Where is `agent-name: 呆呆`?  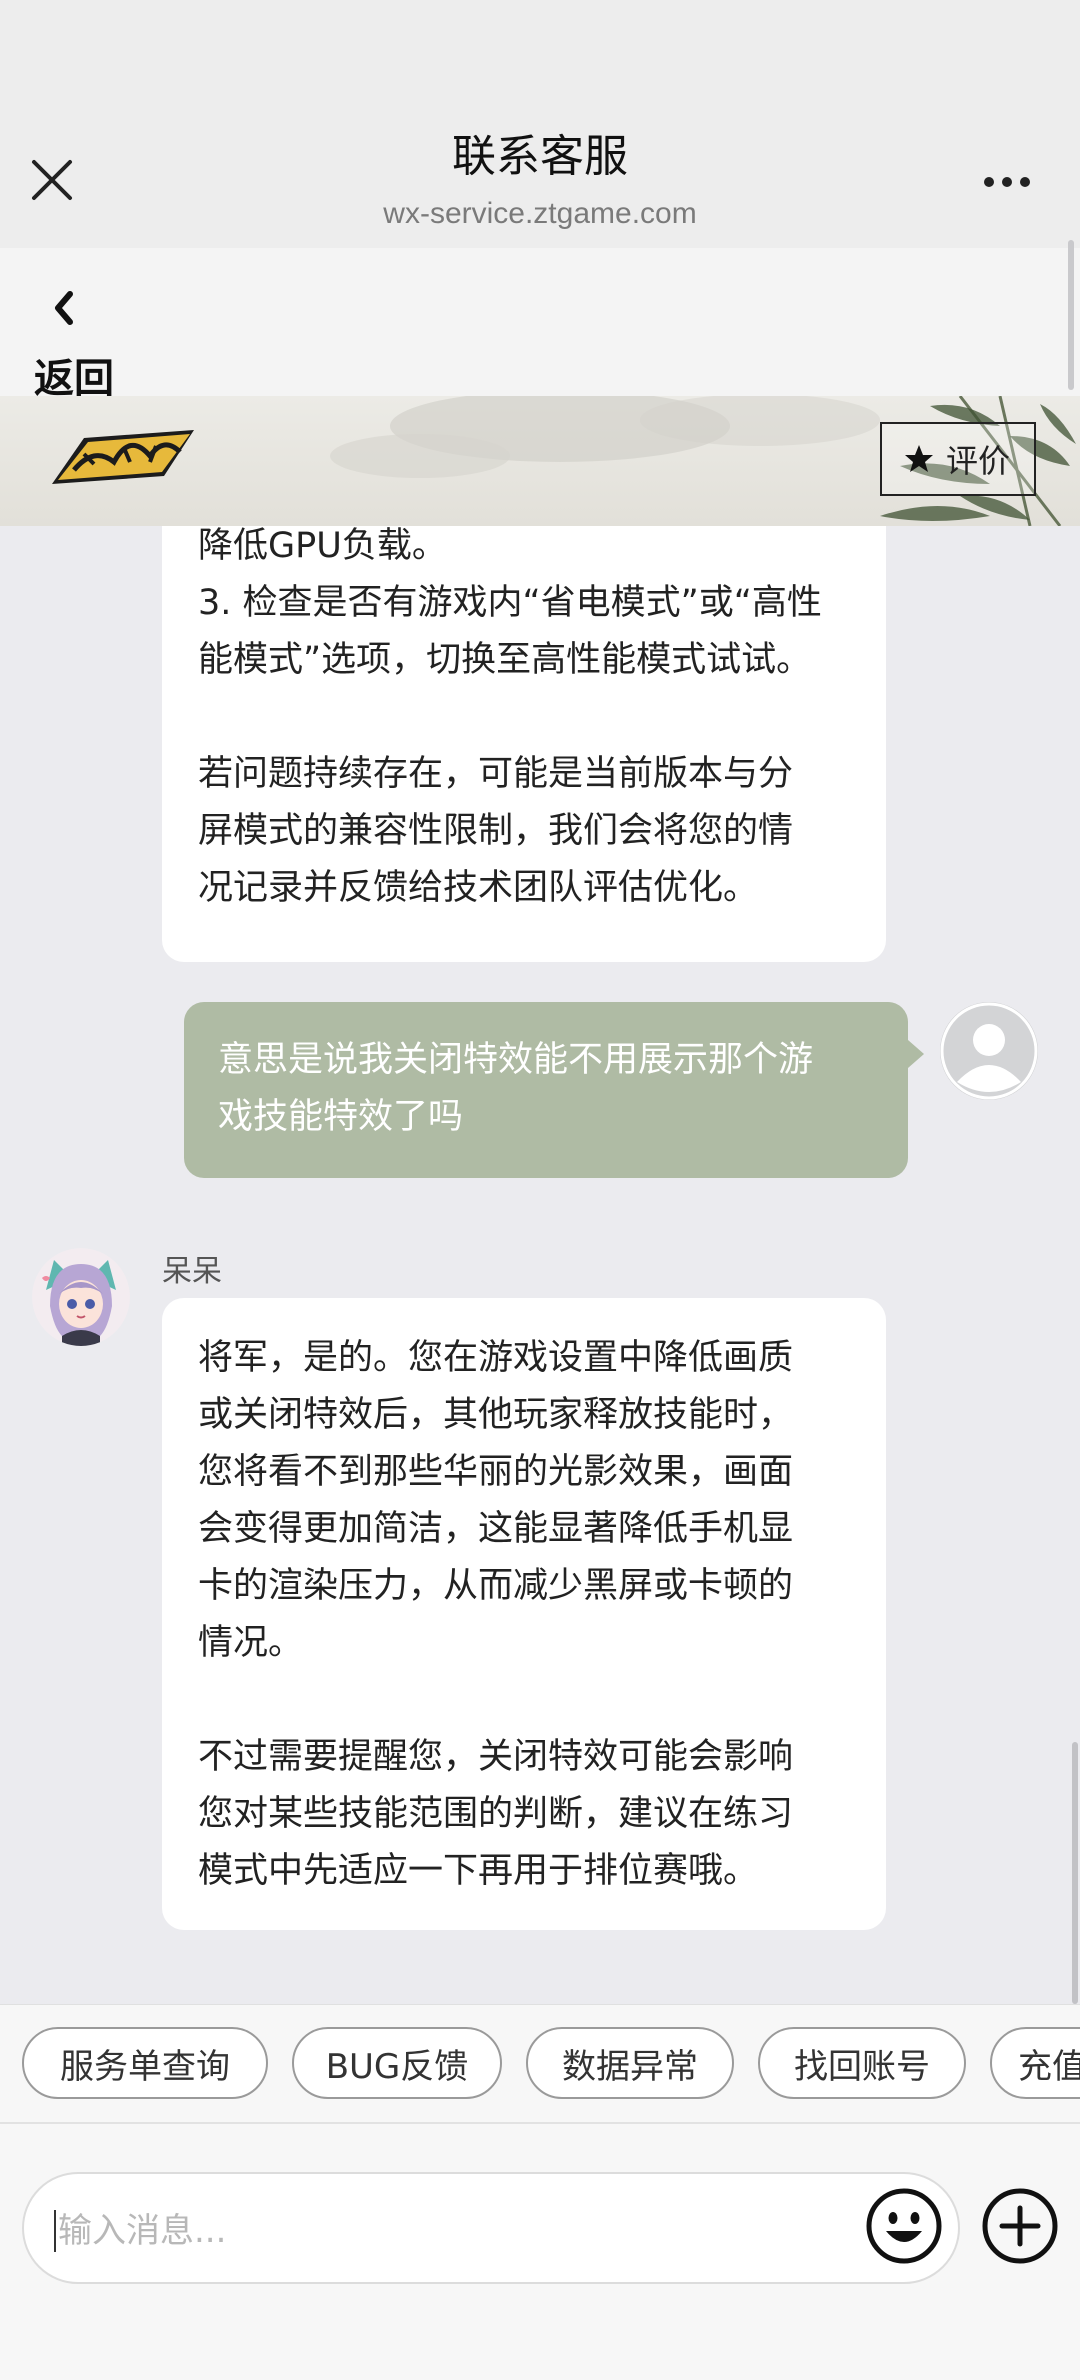 agent-name: 呆呆 is located at coordinates (192, 1271).